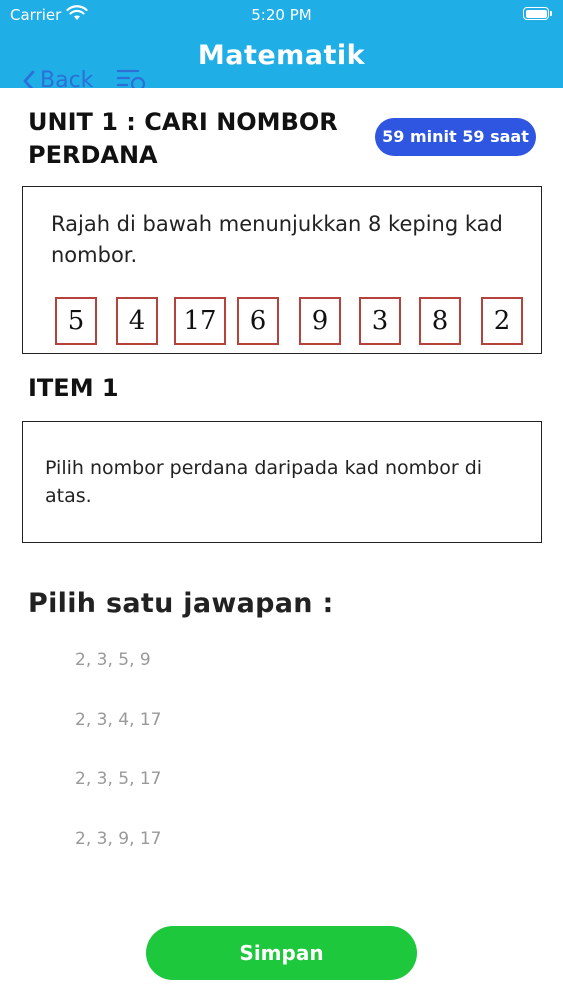 Image resolution: width=563 pixels, height=1000 pixels. What do you see at coordinates (181, 603) in the screenshot?
I see `answer-prompt: Pilih satu jawapan :` at bounding box center [181, 603].